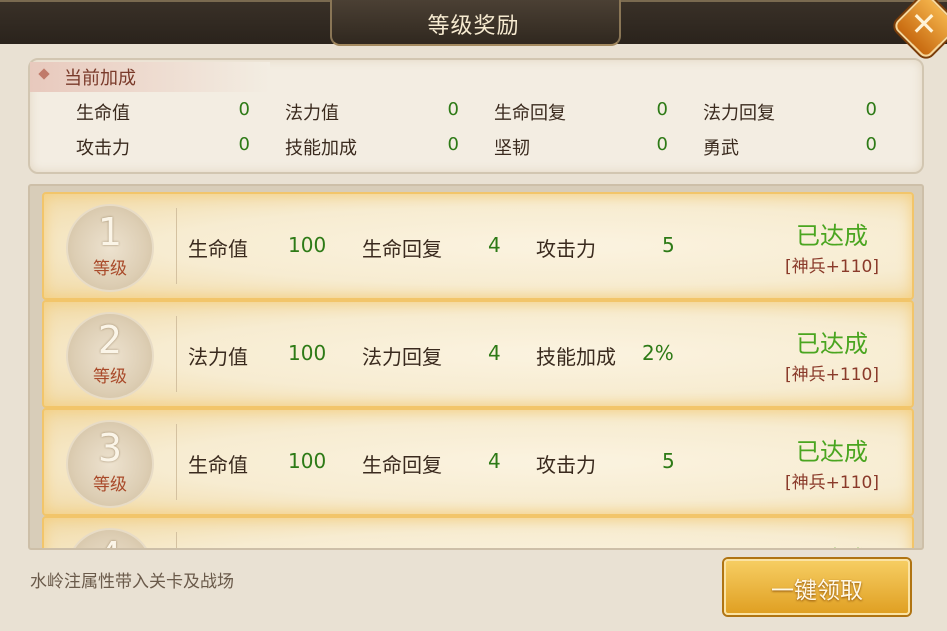  I want to click on stat-label-toughness: 坚韧, so click(512, 148).